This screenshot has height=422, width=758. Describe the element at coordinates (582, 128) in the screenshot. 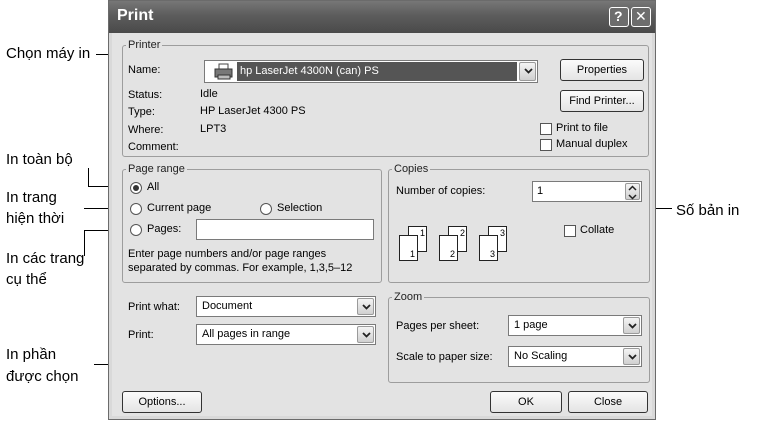

I see `print-to-file-label: Print to file` at that location.